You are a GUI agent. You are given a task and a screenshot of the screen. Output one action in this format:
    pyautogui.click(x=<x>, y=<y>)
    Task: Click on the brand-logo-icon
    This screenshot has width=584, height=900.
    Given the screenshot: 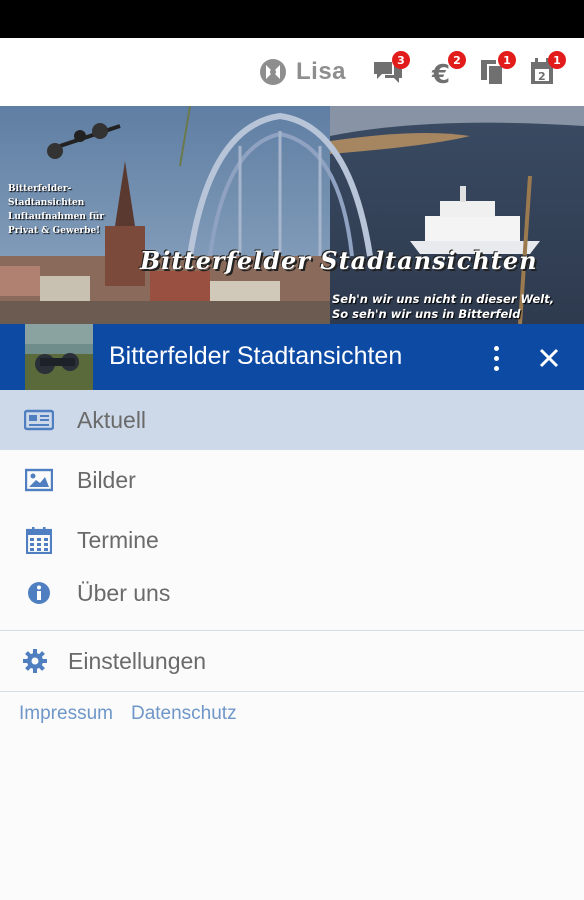 What is the action you would take?
    pyautogui.click(x=273, y=72)
    